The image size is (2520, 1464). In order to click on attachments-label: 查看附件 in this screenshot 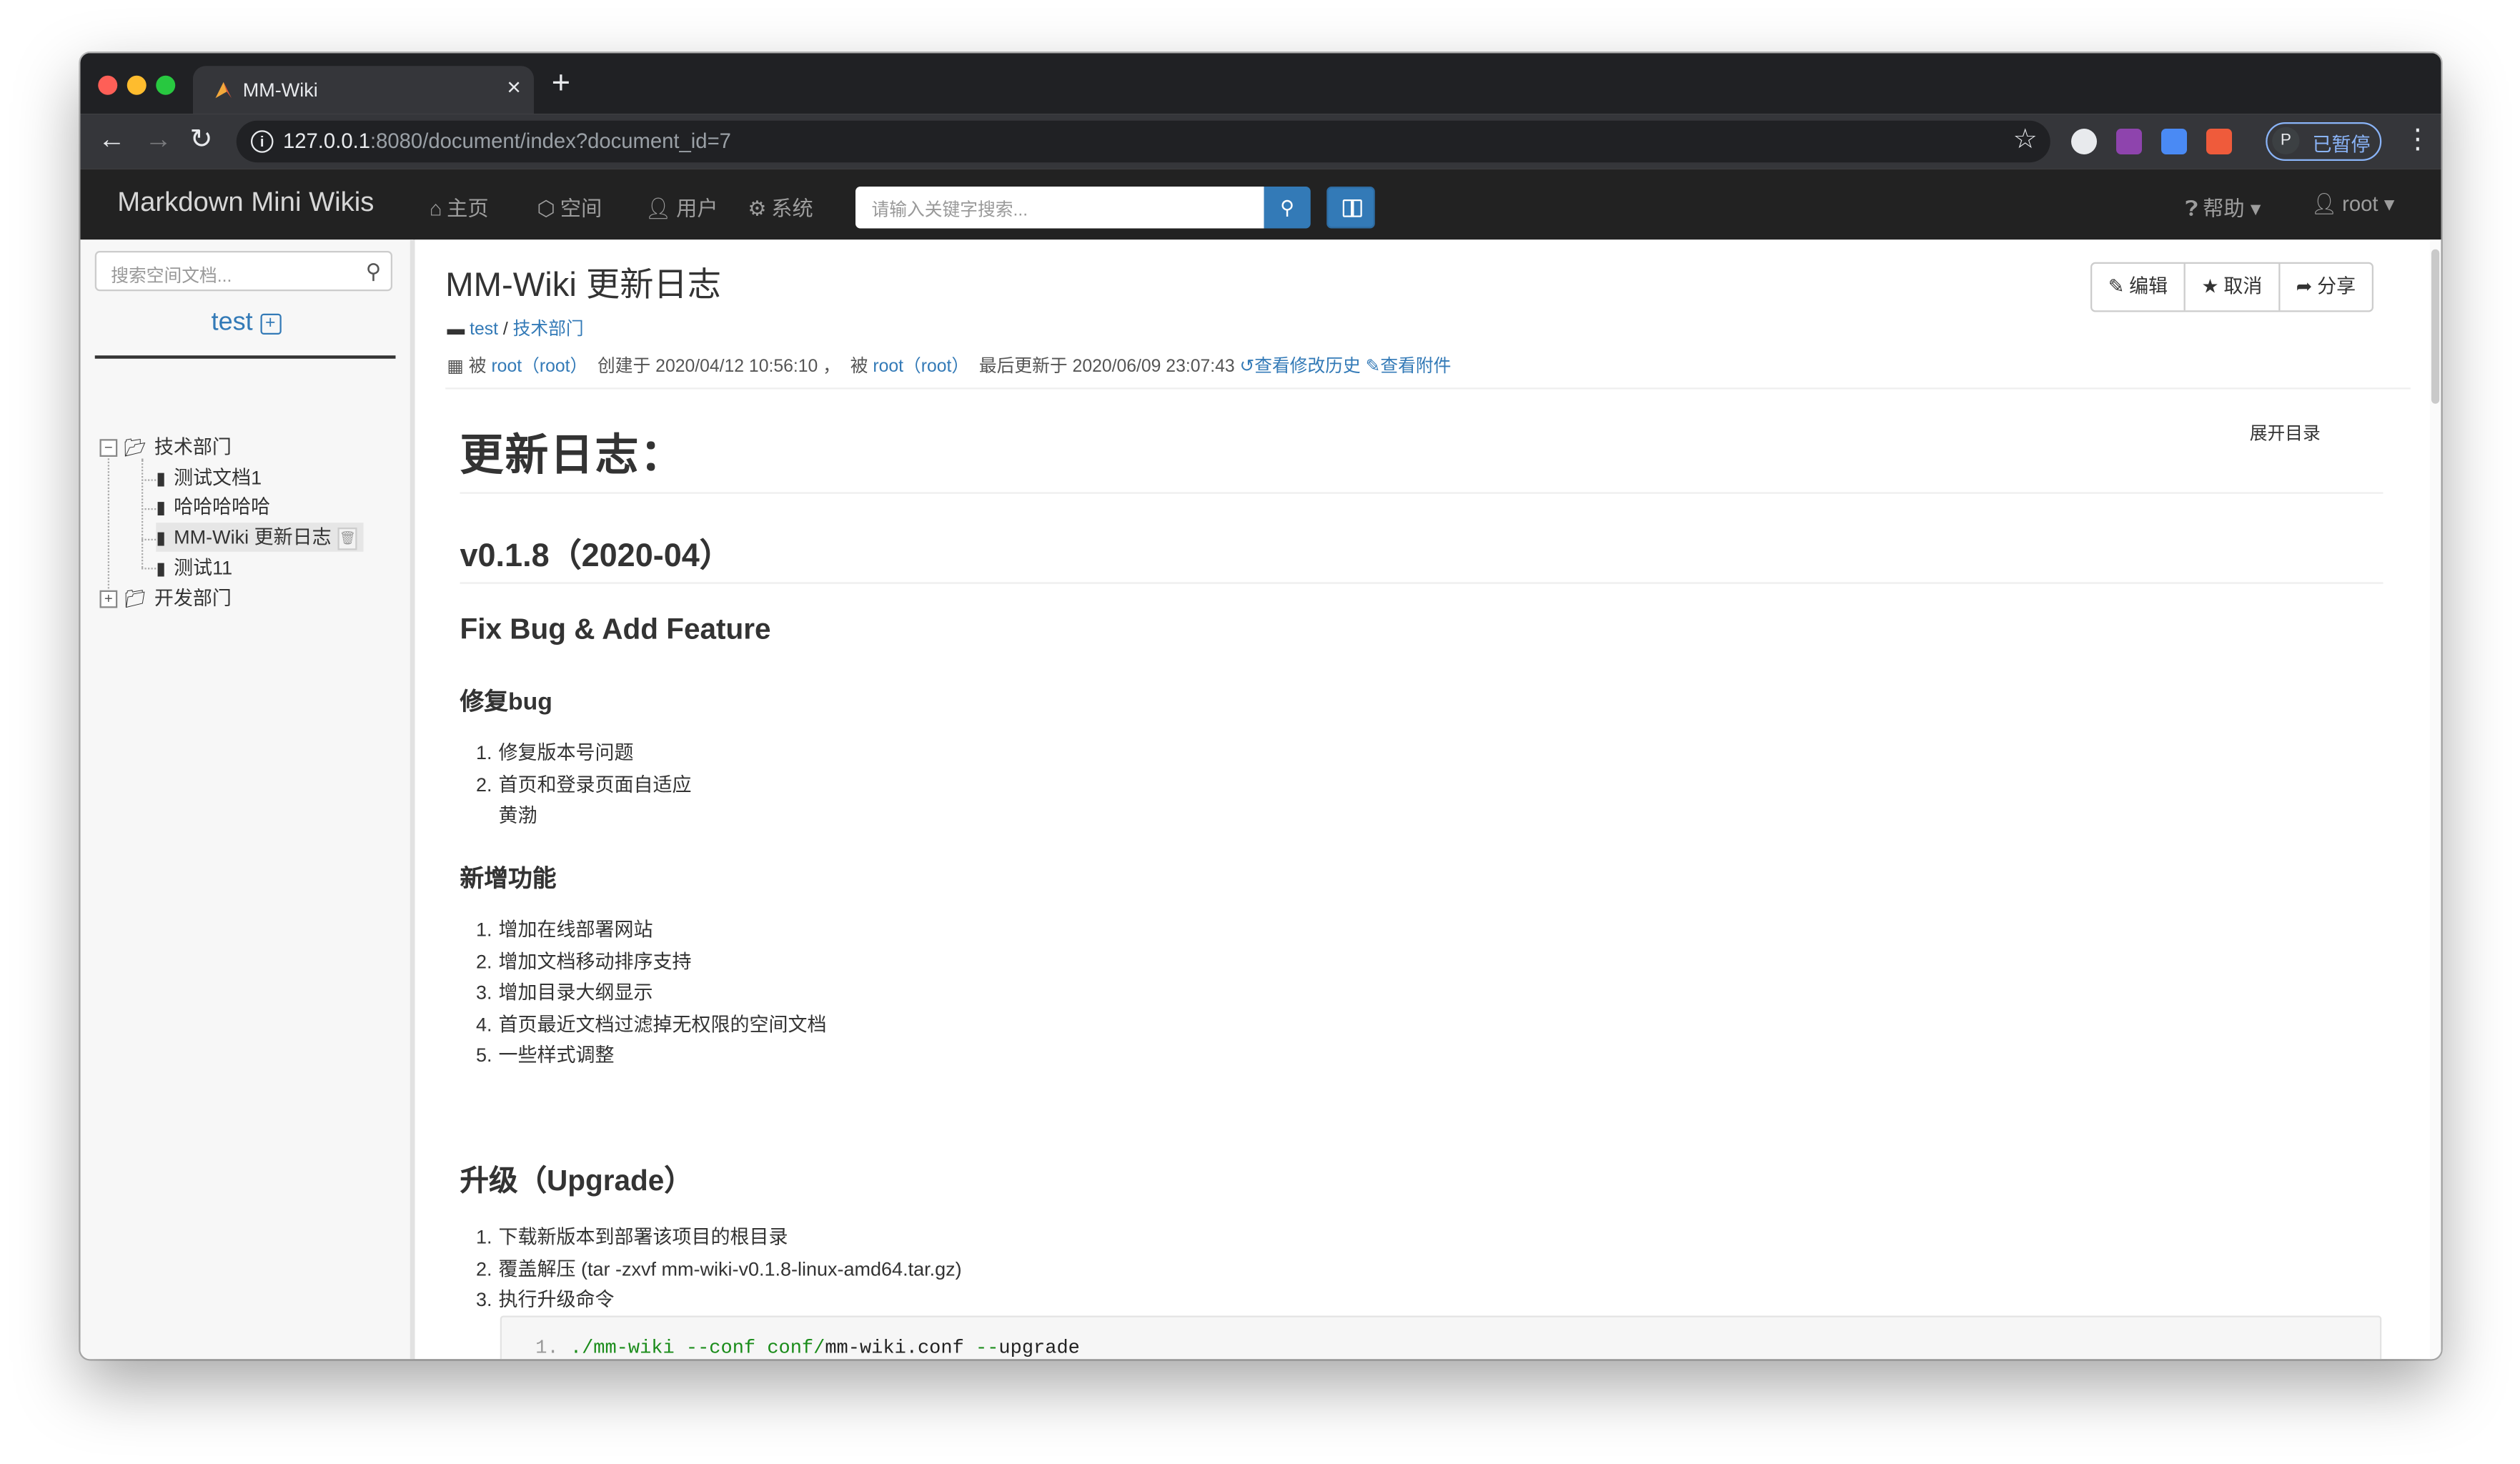, I will do `click(1416, 367)`.